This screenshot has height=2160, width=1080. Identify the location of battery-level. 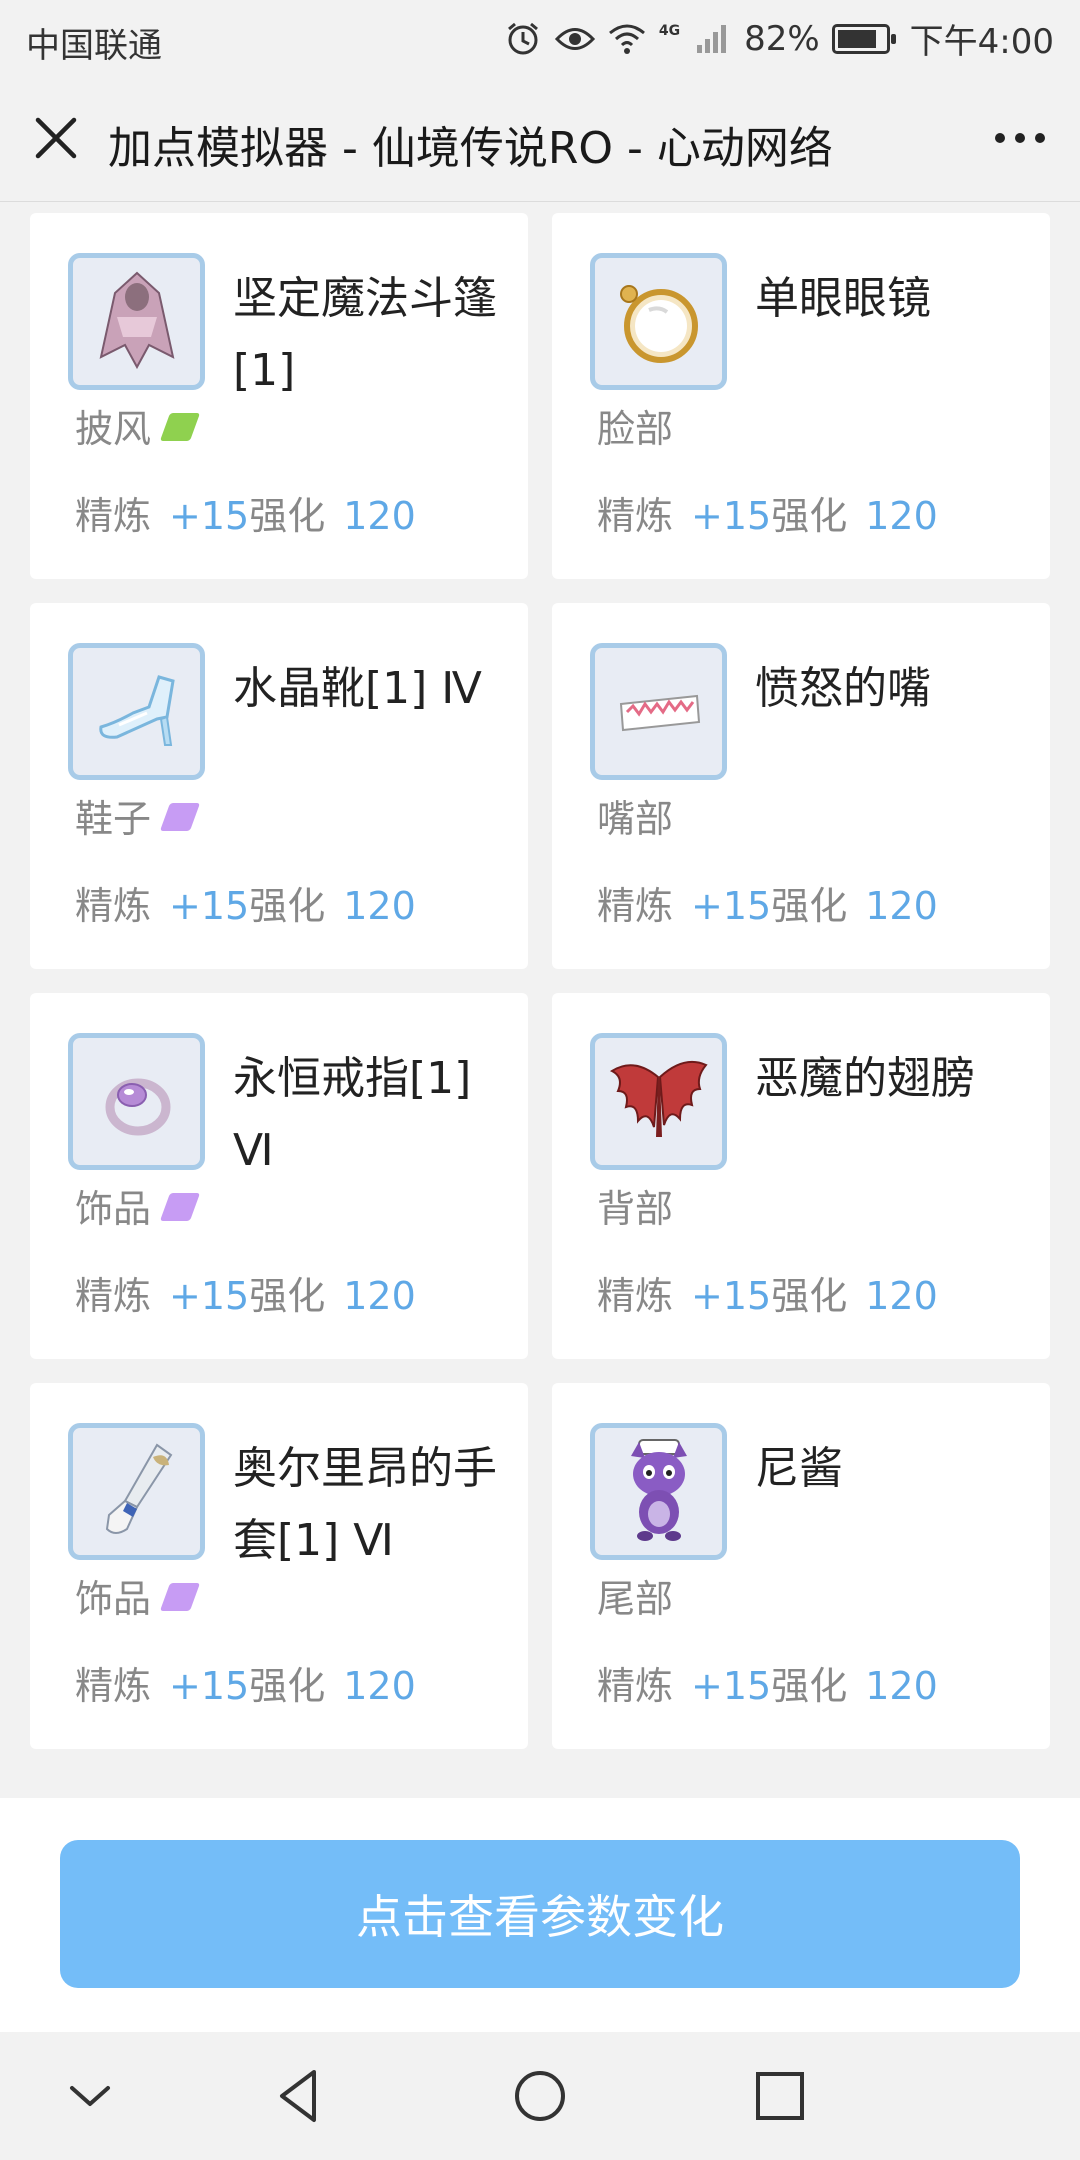
(856, 38).